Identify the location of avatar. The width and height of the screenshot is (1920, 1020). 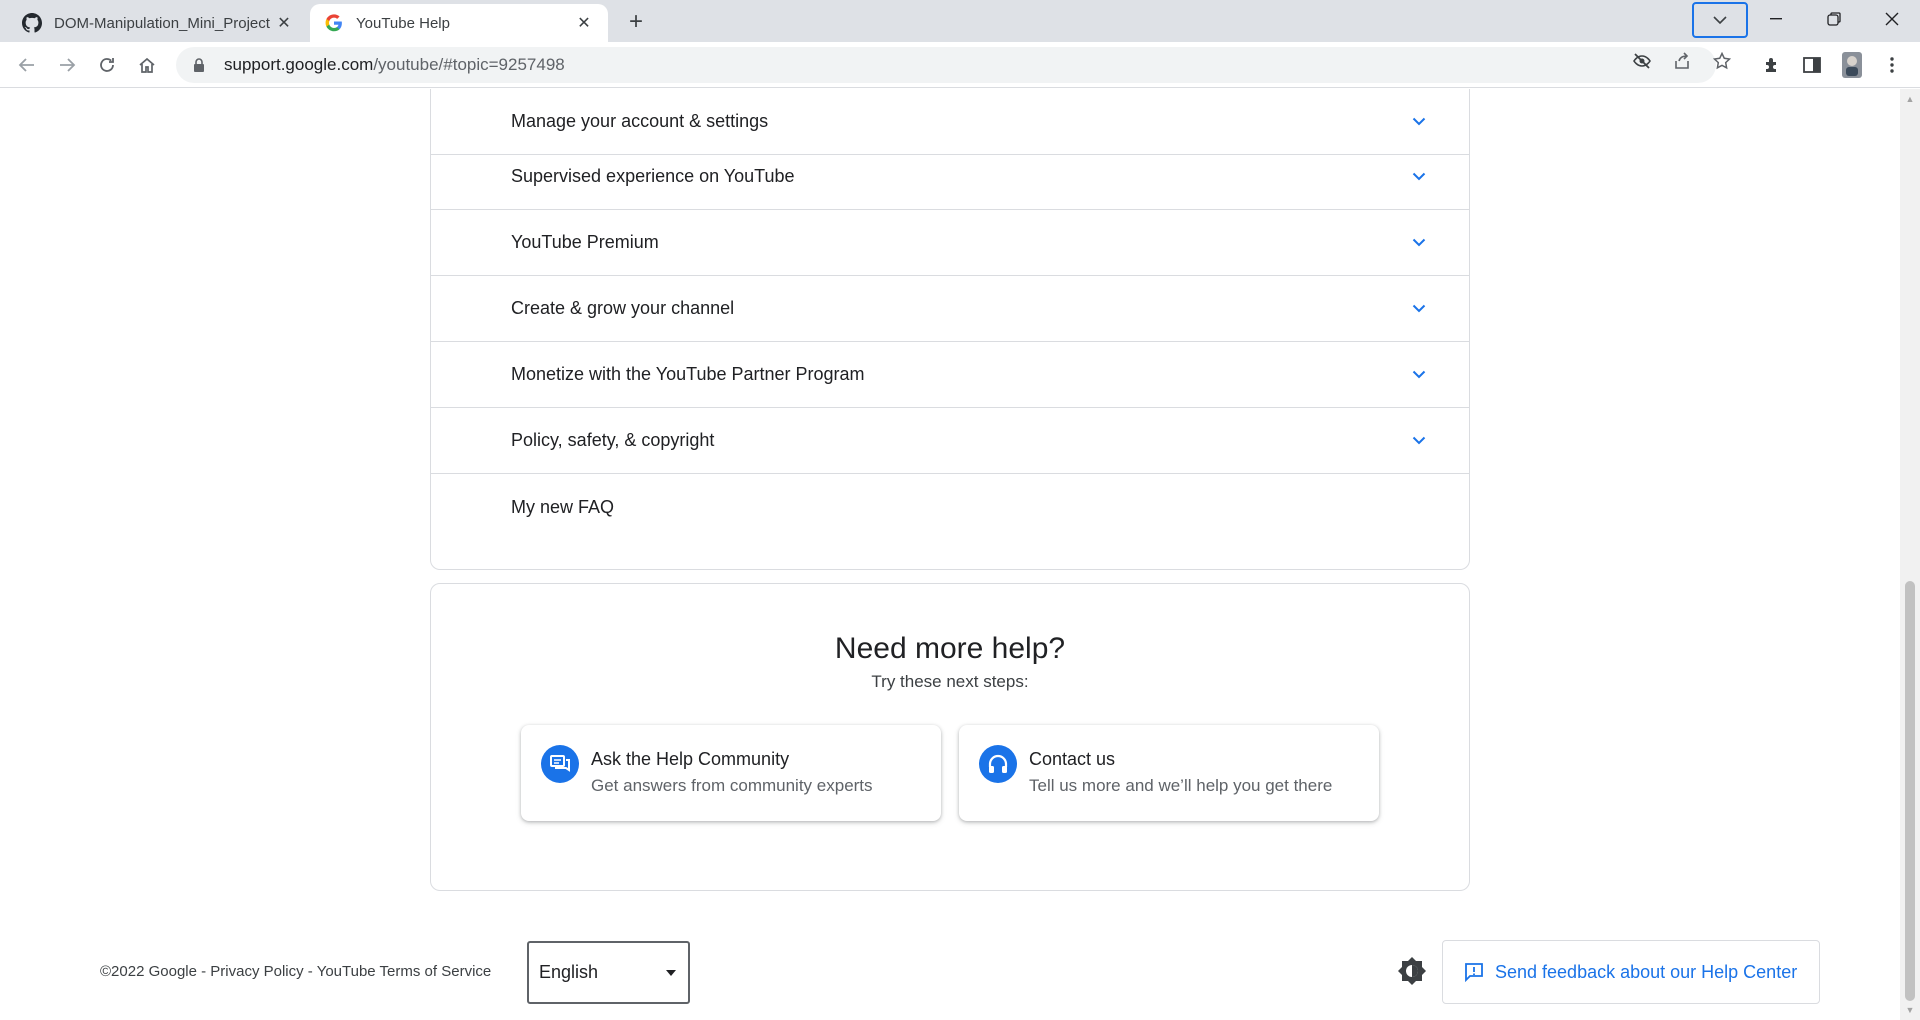
(1852, 65).